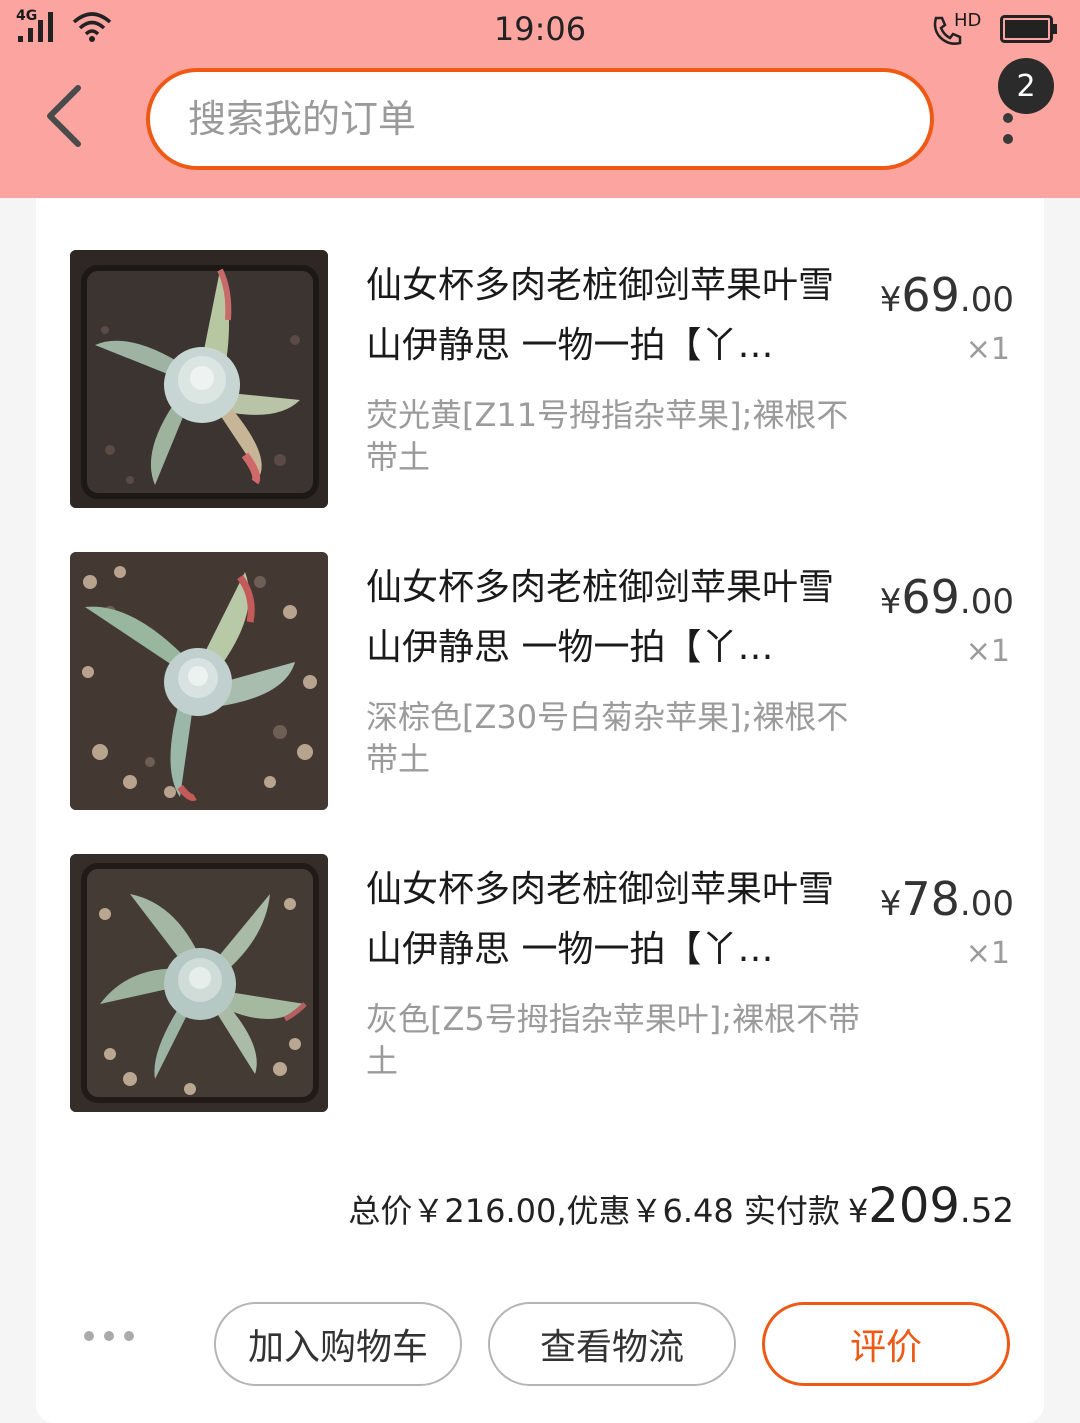  Describe the element at coordinates (994, 28) in the screenshot. I see `status-right: HD` at that location.